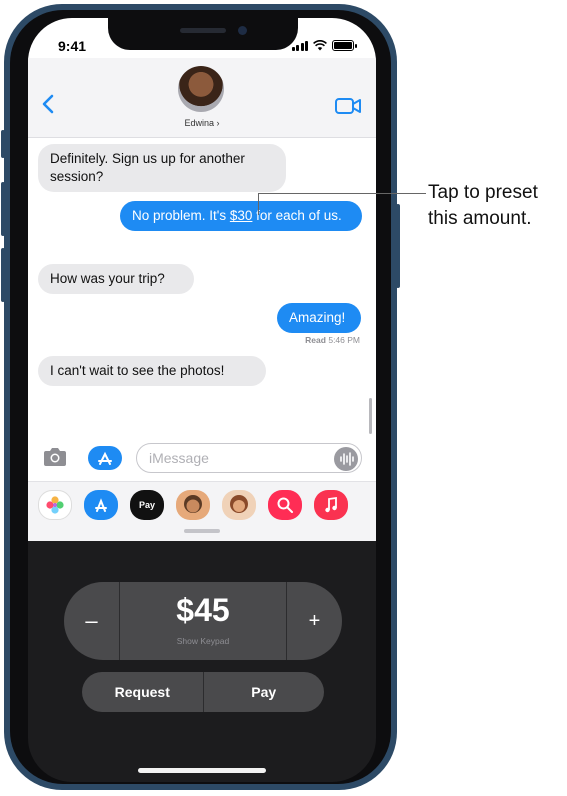  Describe the element at coordinates (297, 215) in the screenshot. I see `message-text: for each of us.` at that location.